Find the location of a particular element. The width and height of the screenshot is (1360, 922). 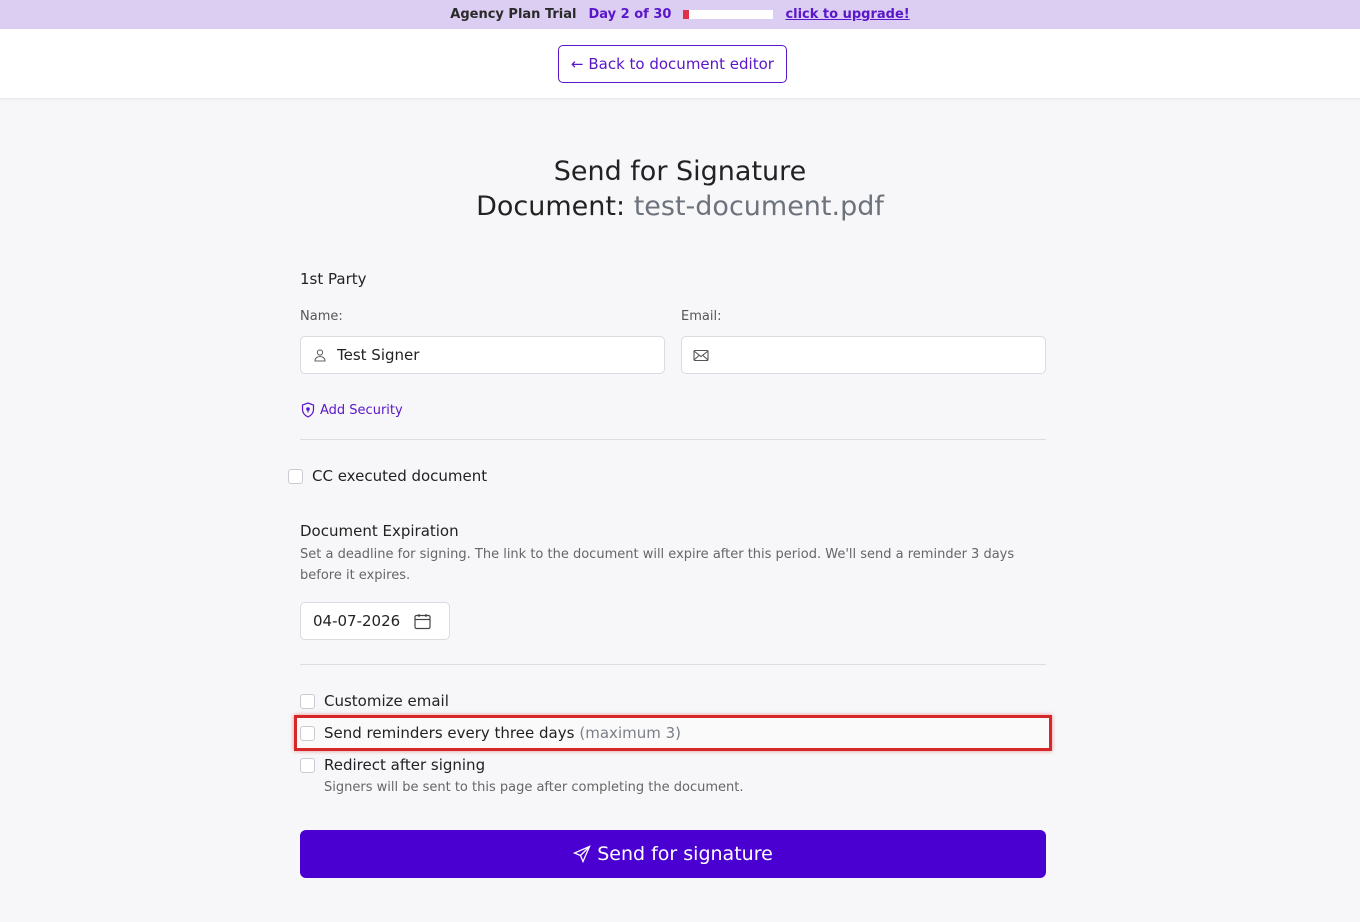

email-field is located at coordinates (863, 355).